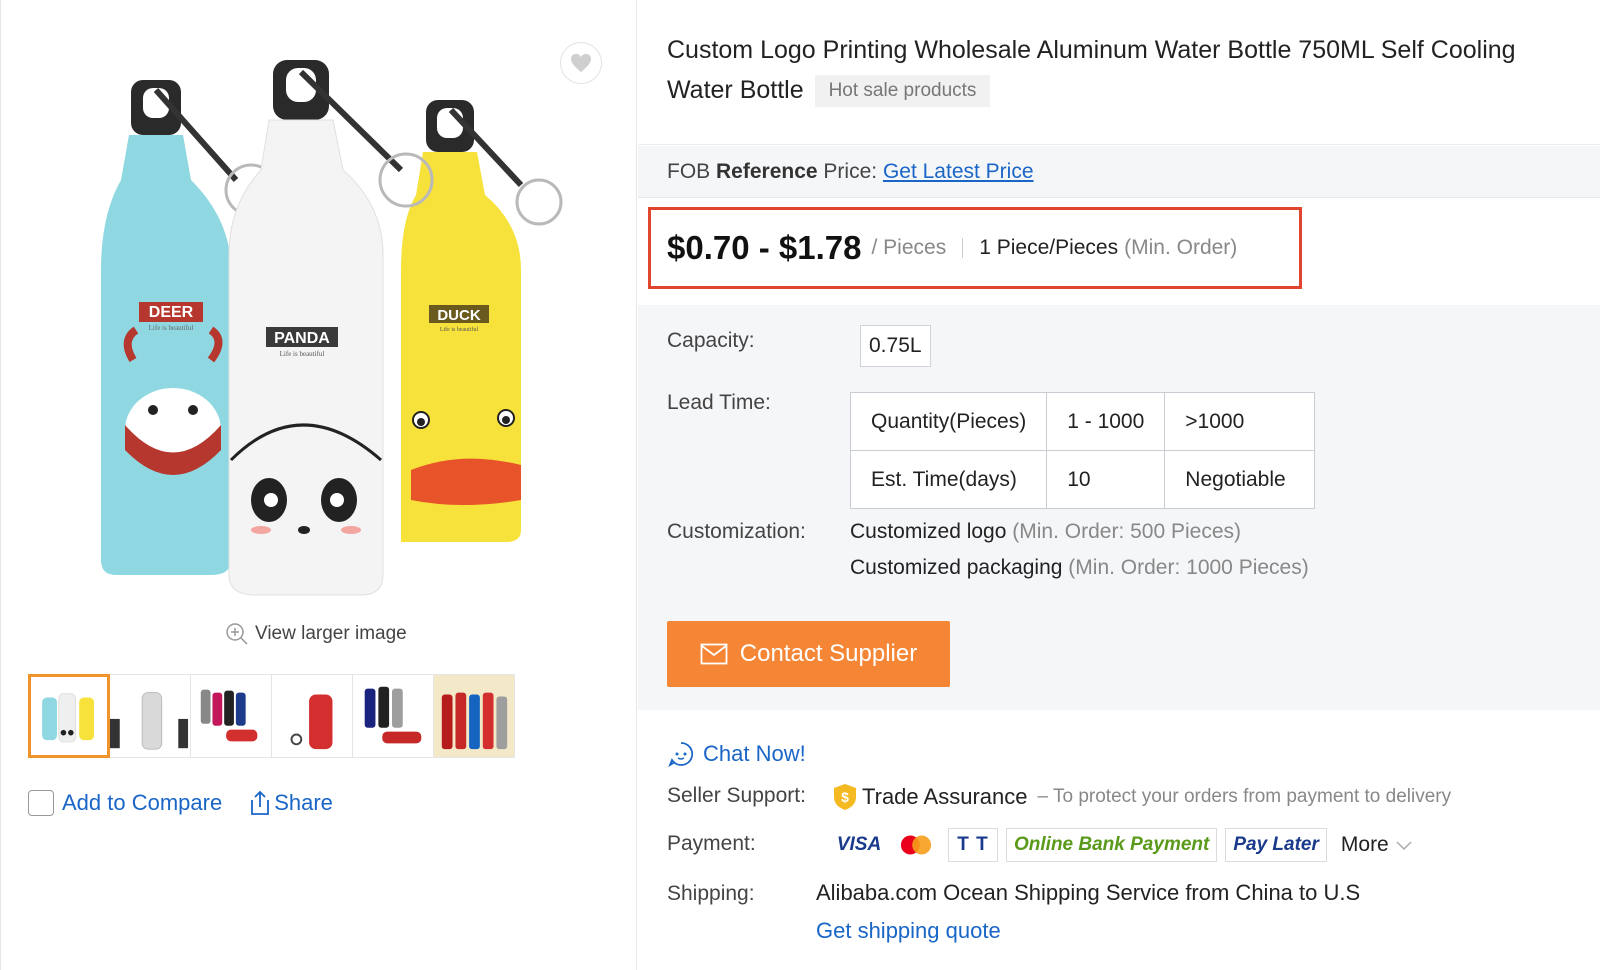 Image resolution: width=1600 pixels, height=970 pixels. Describe the element at coordinates (1119, 172) in the screenshot. I see `fob-price-row: FOB Reference Price: Get Latest Price` at that location.